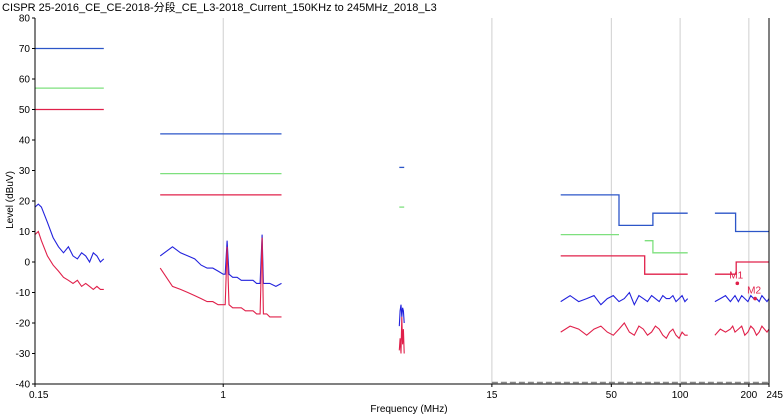 Image resolution: width=784 pixels, height=416 pixels. What do you see at coordinates (25, 49) in the screenshot?
I see `y-tick-label: 70` at bounding box center [25, 49].